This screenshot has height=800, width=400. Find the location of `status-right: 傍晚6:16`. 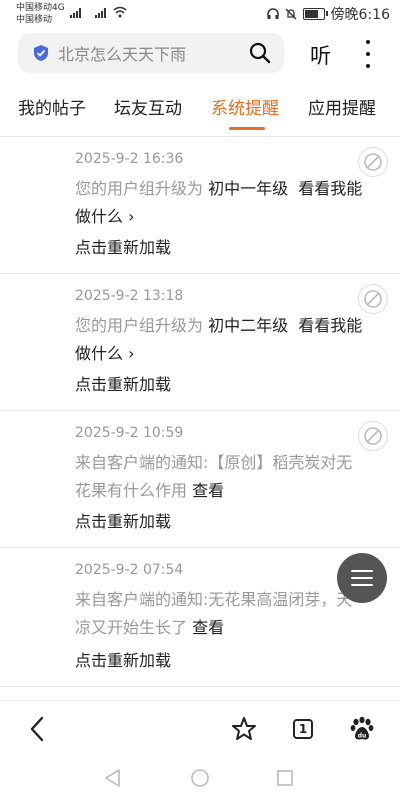

status-right: 傍晚6:16 is located at coordinates (328, 14).